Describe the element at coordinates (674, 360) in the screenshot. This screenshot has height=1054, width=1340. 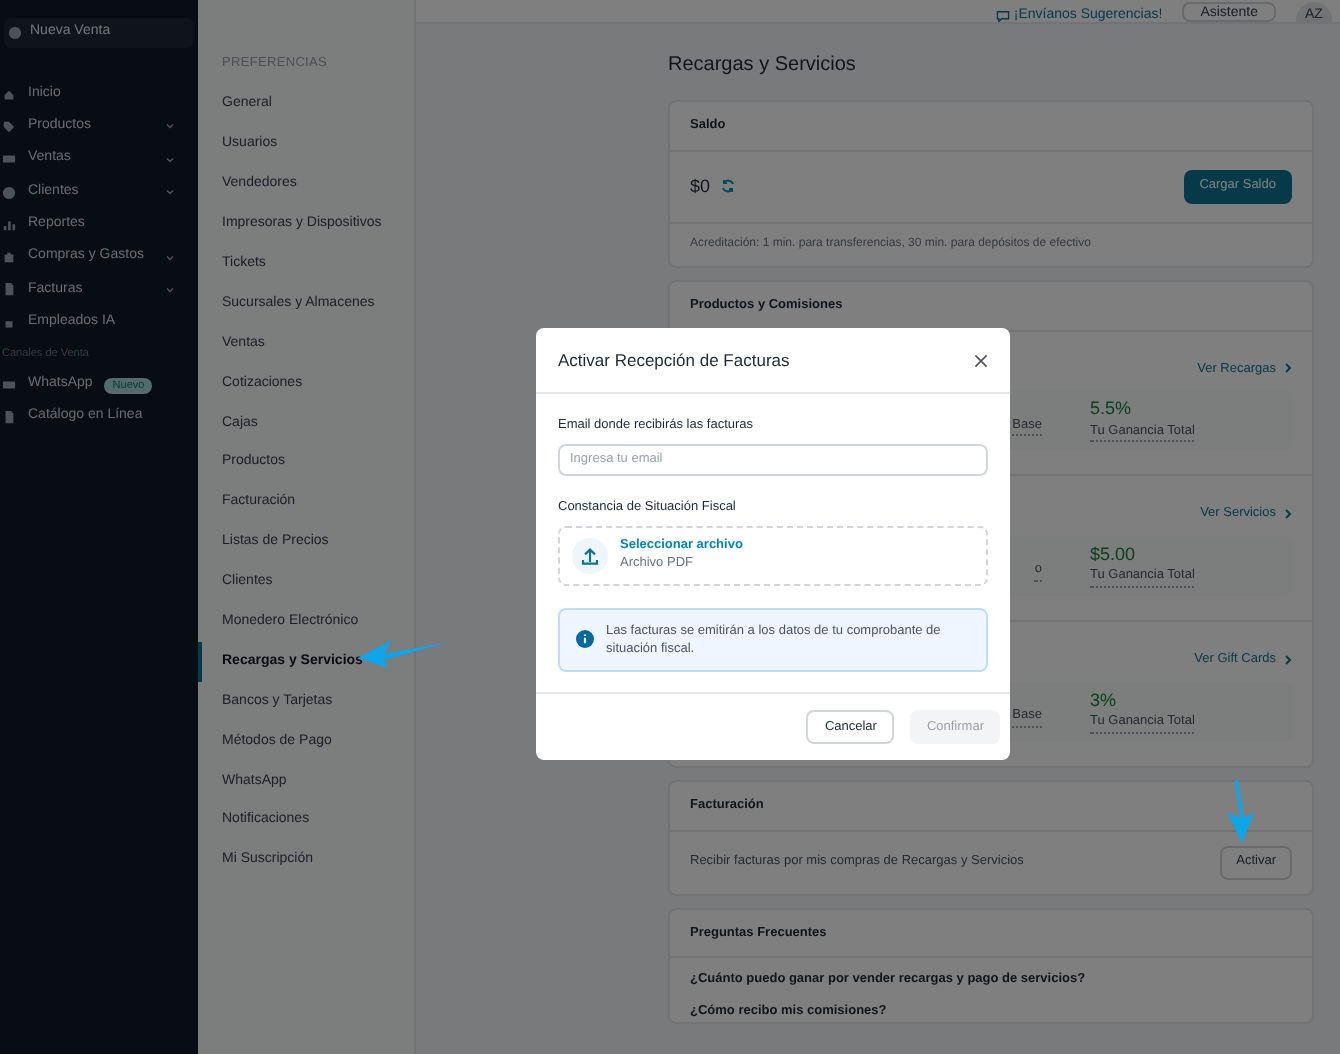
I see `dialog-title: Activar Recepción de Facturas` at that location.